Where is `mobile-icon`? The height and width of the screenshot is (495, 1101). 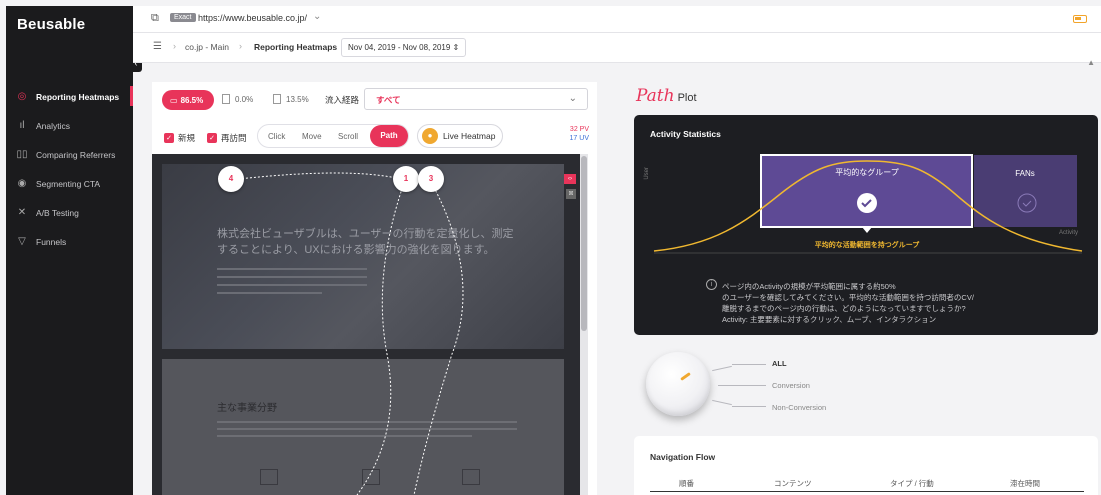 mobile-icon is located at coordinates (277, 99).